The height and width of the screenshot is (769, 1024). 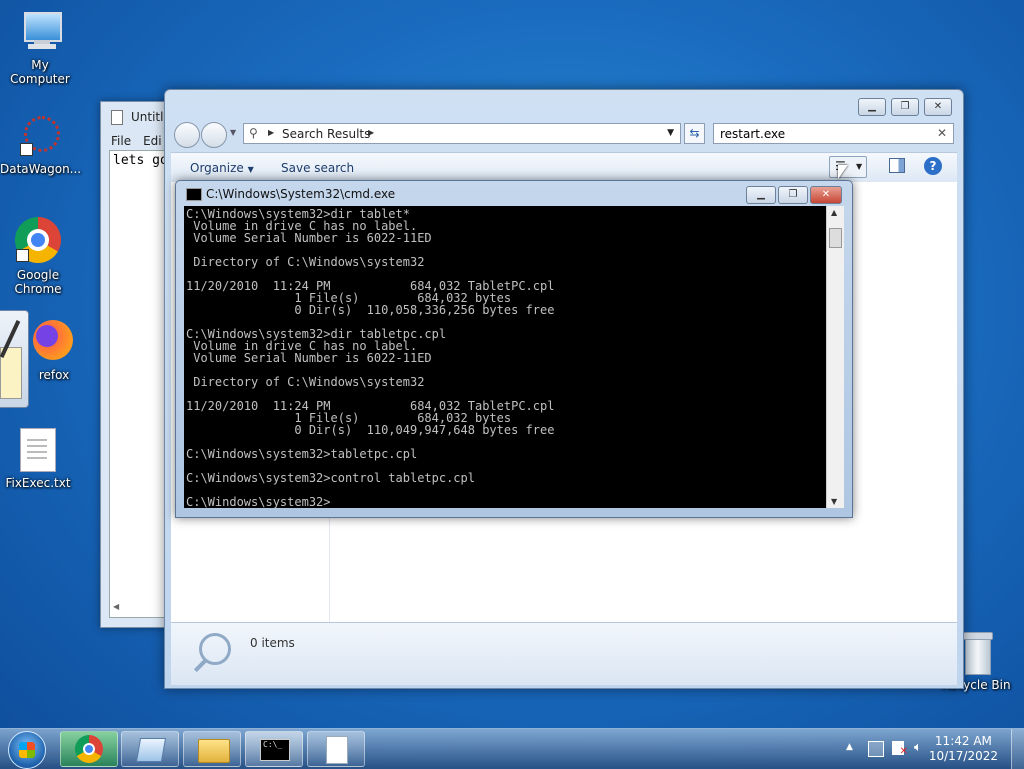 I want to click on text-file-icon, so click(x=38, y=450).